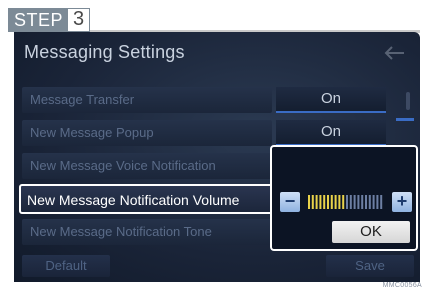 The height and width of the screenshot is (291, 426). What do you see at coordinates (104, 52) in the screenshot?
I see `screen-title: Messaging Settings` at bounding box center [104, 52].